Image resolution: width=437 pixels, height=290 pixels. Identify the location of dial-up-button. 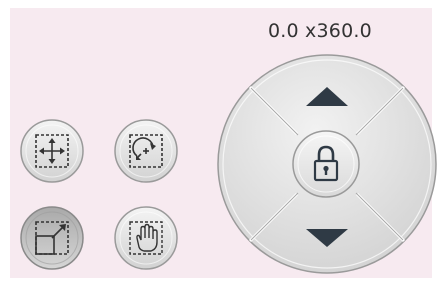
(327, 100).